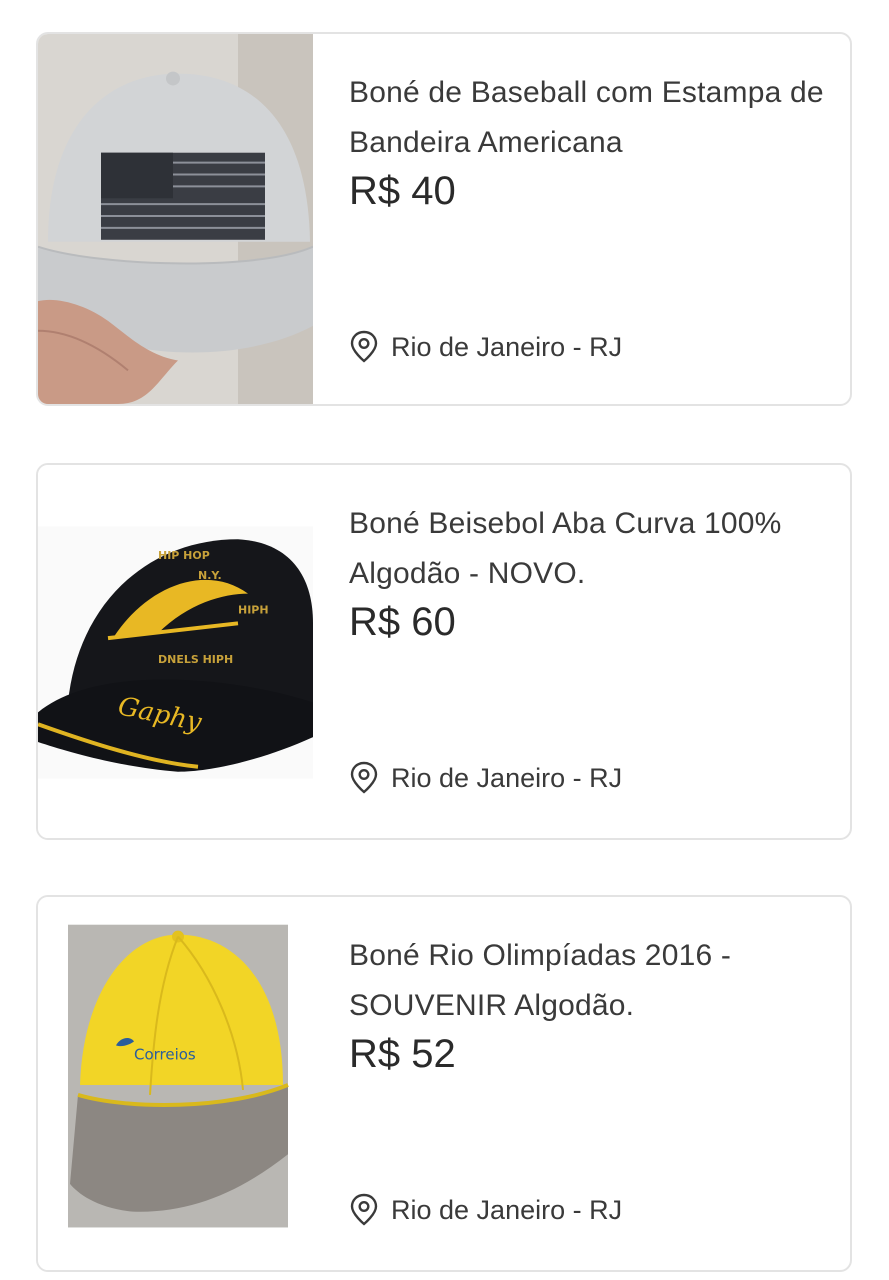 The height and width of the screenshot is (1280, 889). I want to click on svg-text: N.Y., so click(210, 575).